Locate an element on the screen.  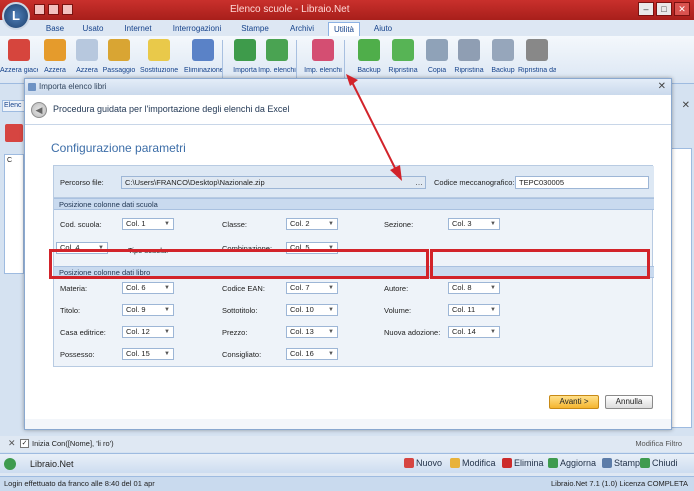
scuola-select-2: Col. 3 ▼ is located at coordinates (474, 224).